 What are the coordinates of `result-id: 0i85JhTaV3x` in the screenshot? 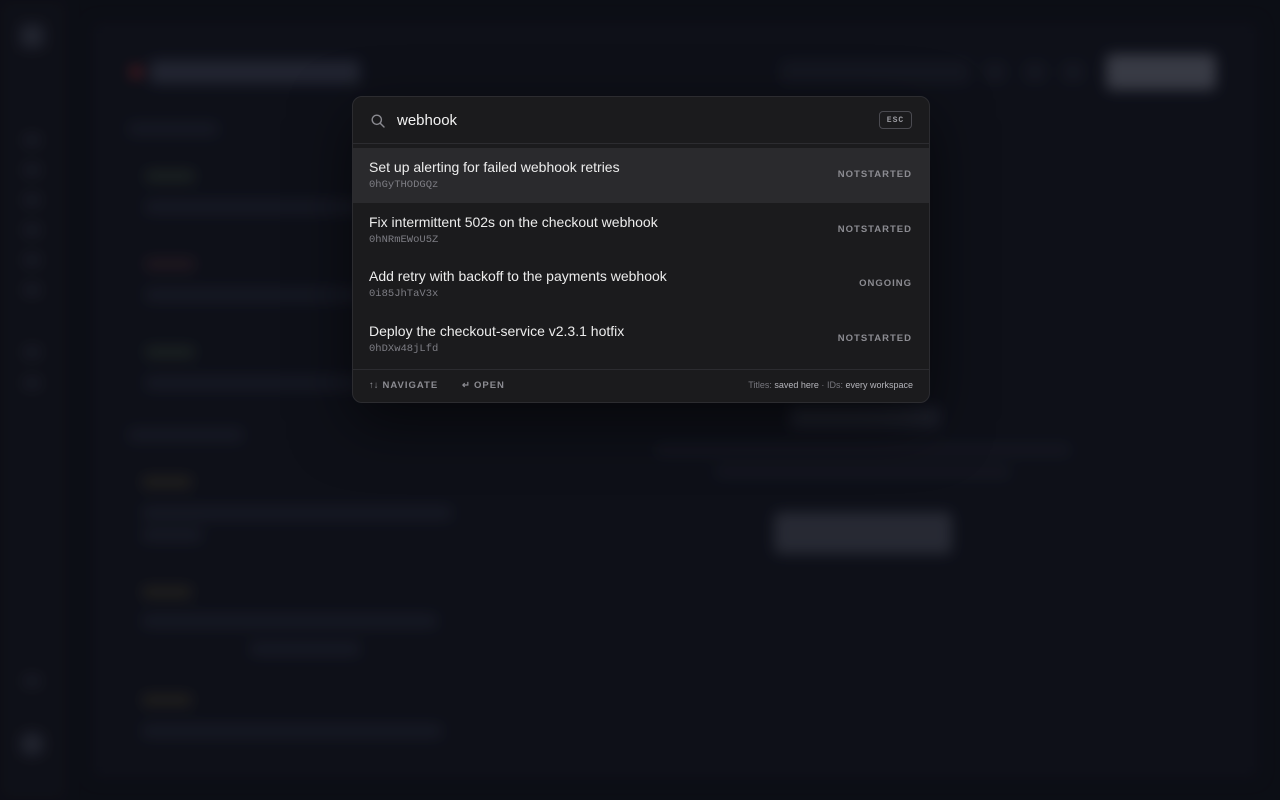 It's located at (404, 294).